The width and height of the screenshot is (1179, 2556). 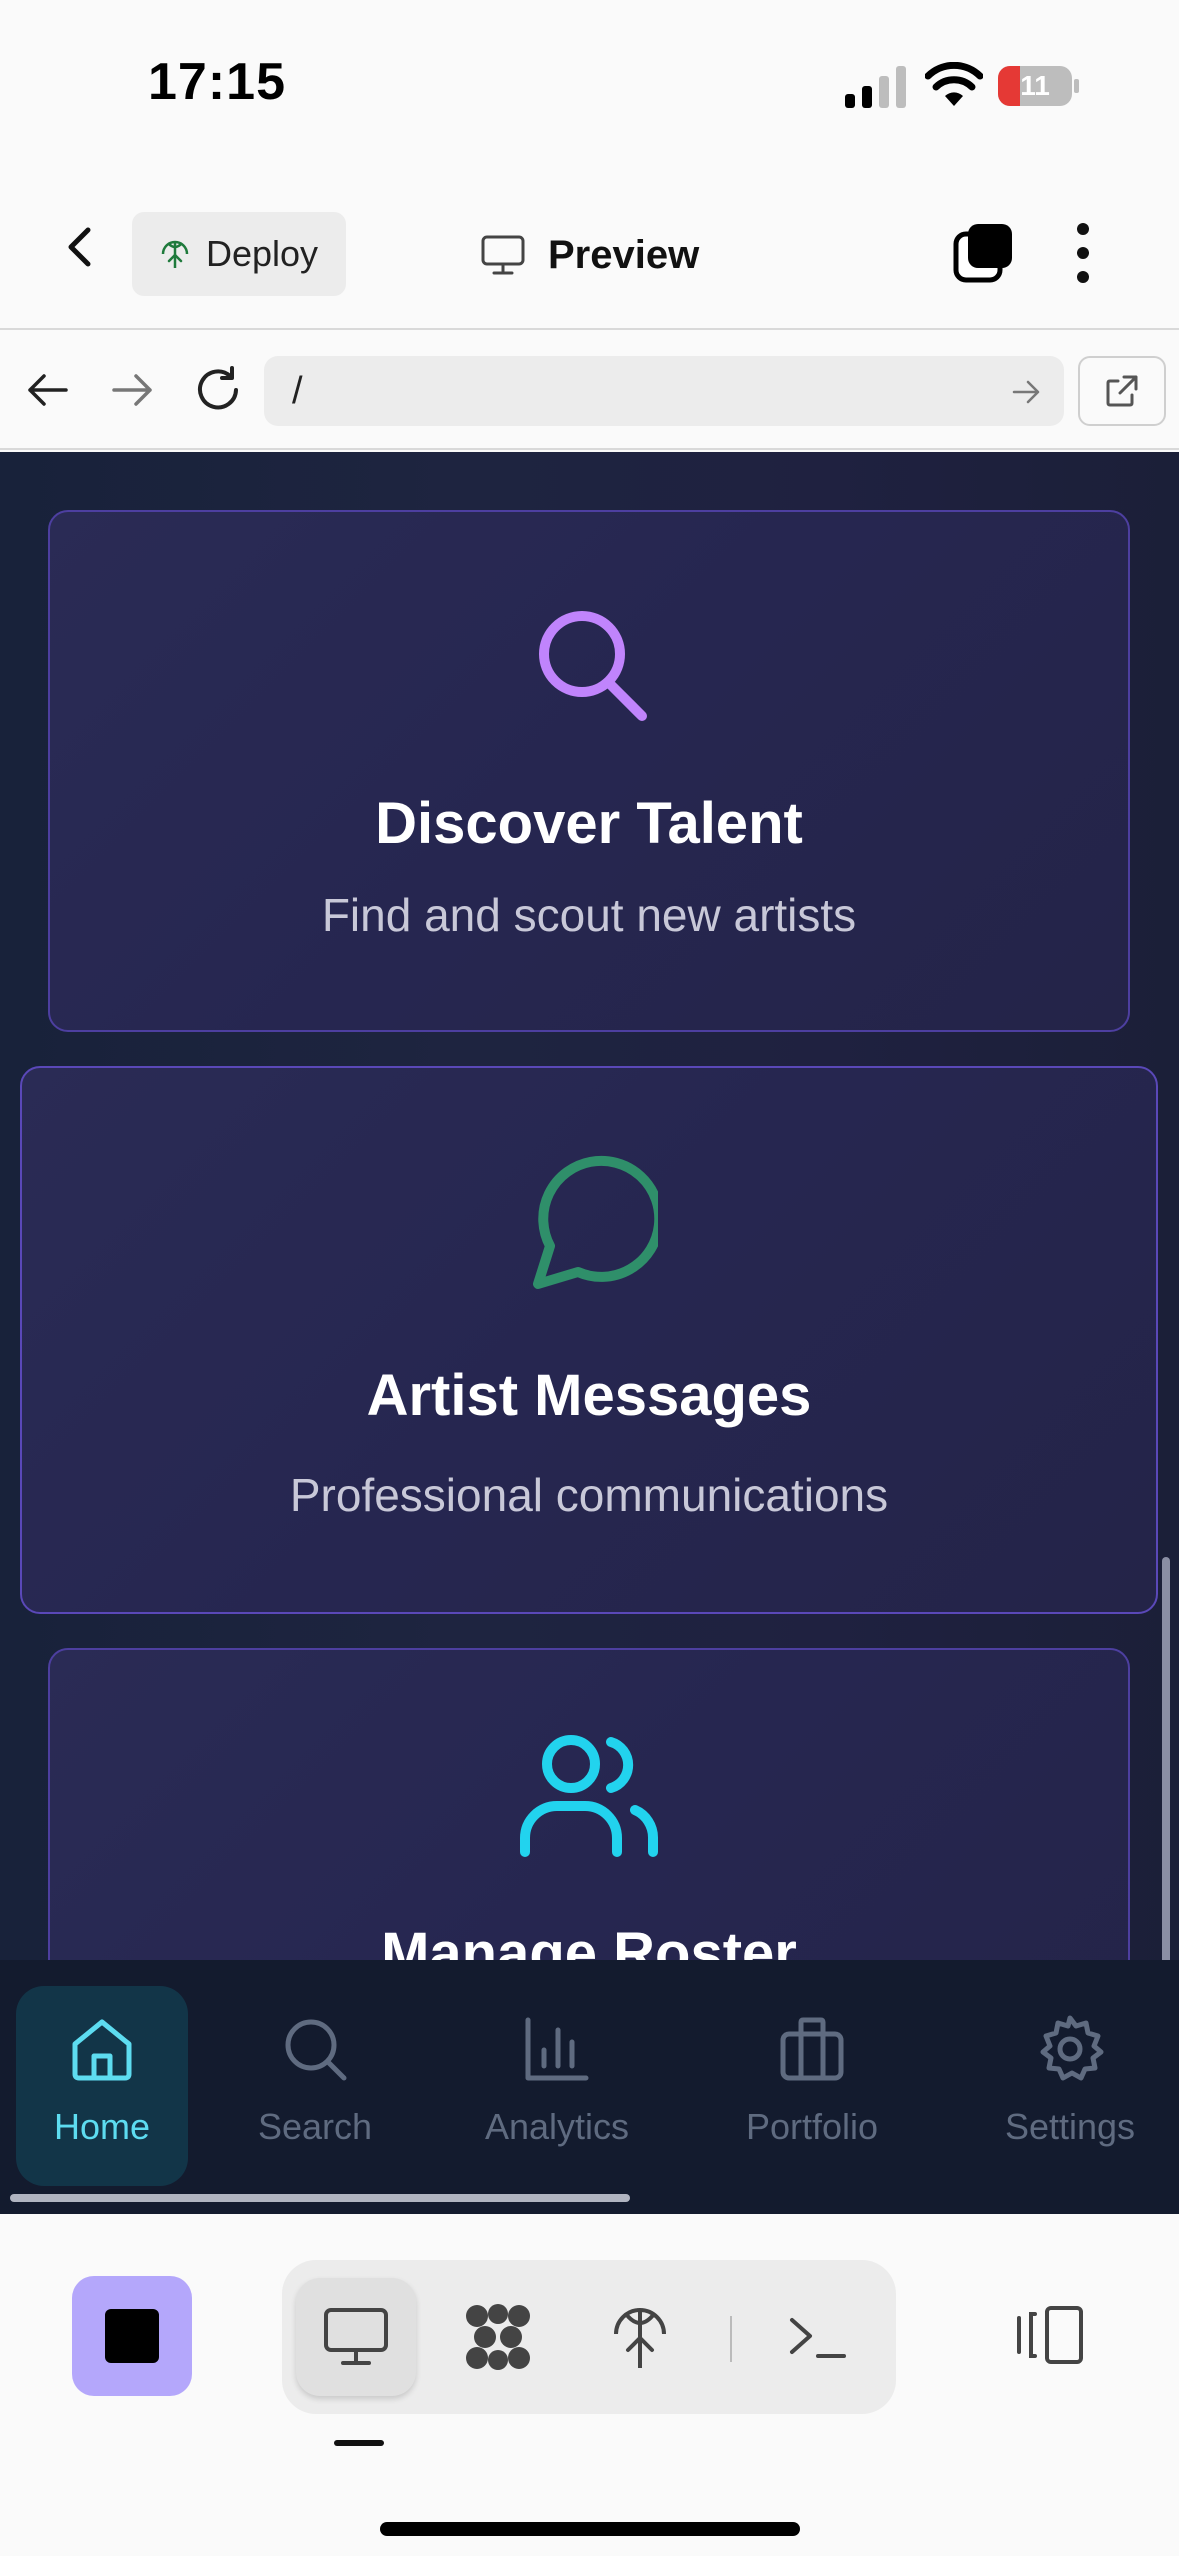 What do you see at coordinates (1035, 85) in the screenshot?
I see `battery-level: 11` at bounding box center [1035, 85].